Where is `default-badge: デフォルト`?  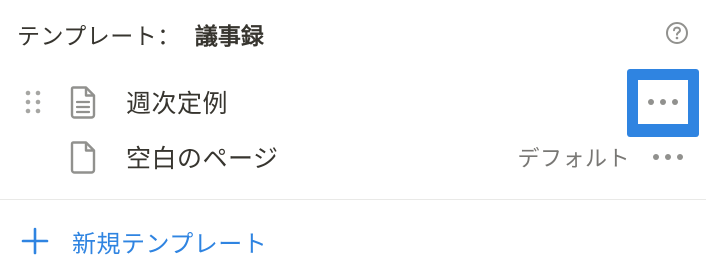
default-badge: デフォルト is located at coordinates (573, 159).